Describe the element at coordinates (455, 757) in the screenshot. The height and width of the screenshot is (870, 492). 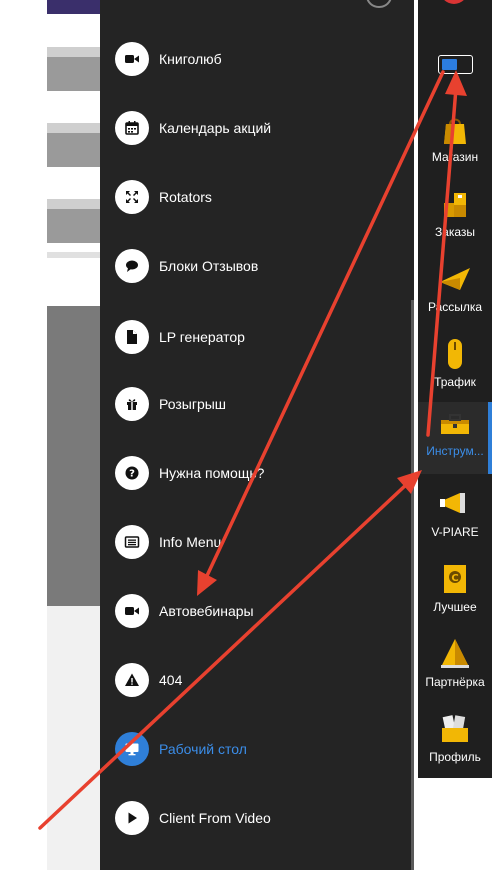
I see `sidebar-item-label: Профиль` at that location.